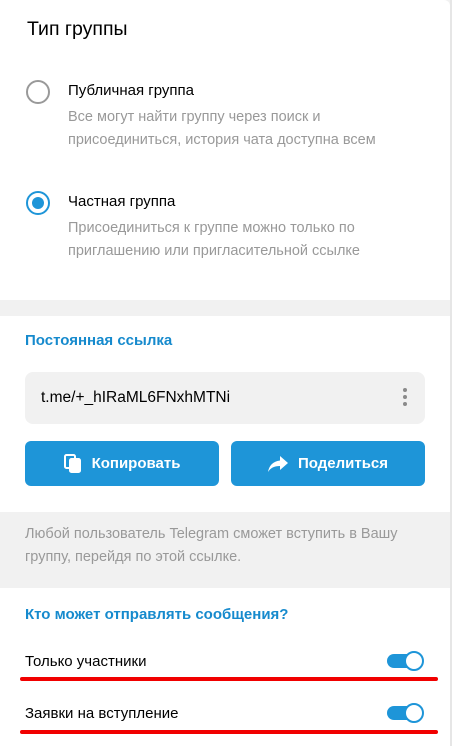 This screenshot has width=452, height=746. Describe the element at coordinates (405, 713) in the screenshot. I see `join-requests-toggle` at that location.